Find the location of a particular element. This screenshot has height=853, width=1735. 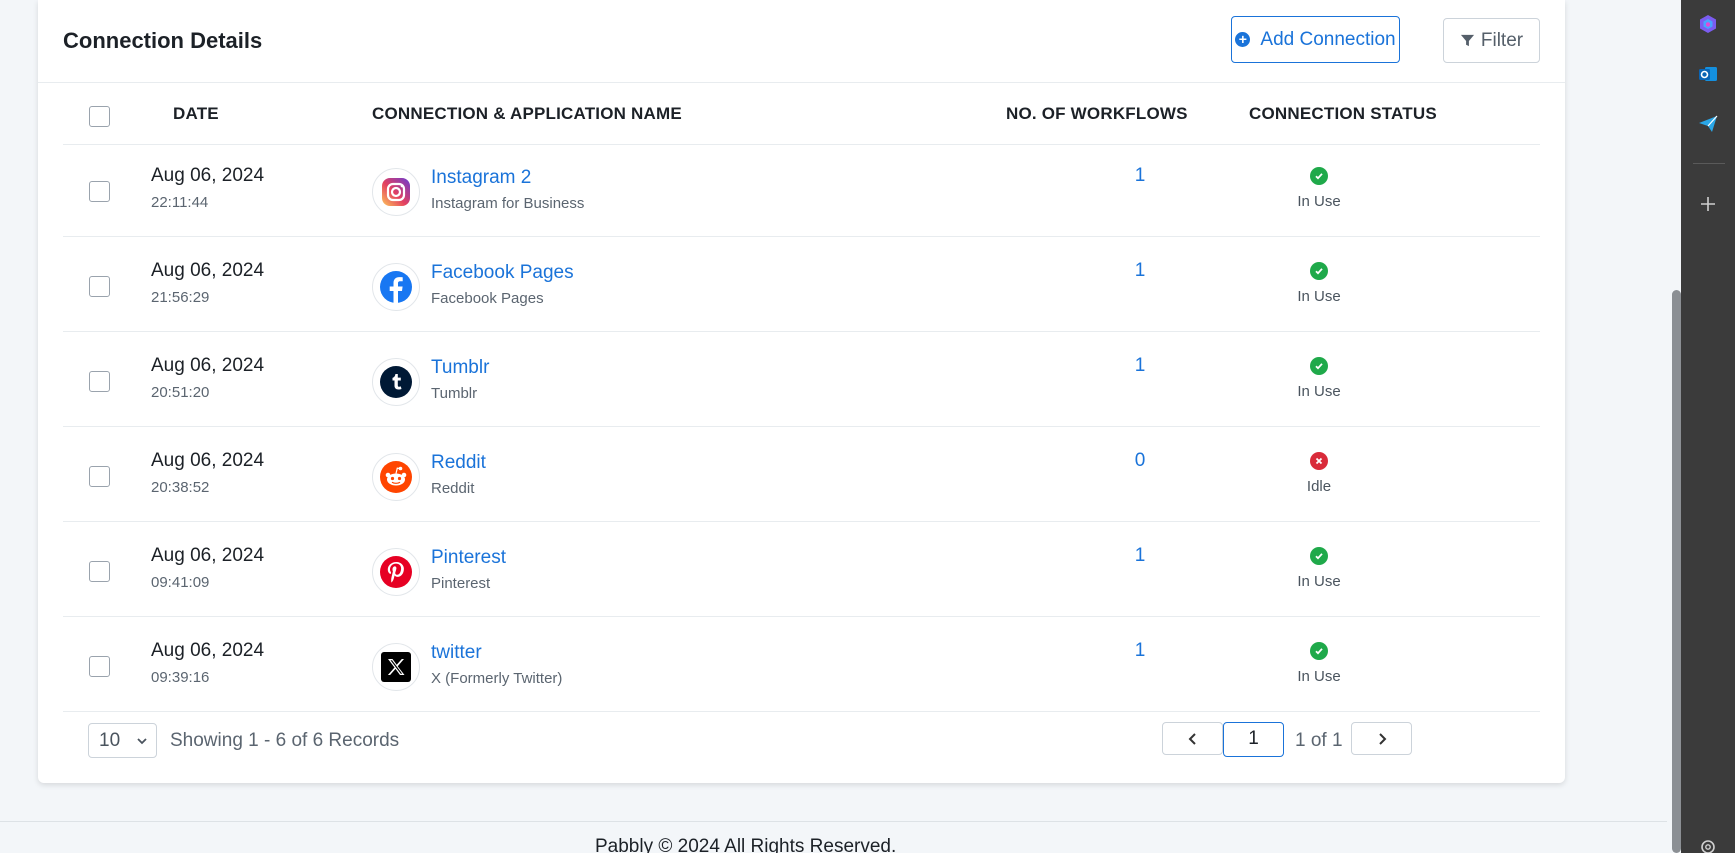

select-all-checkbox is located at coordinates (99, 116).